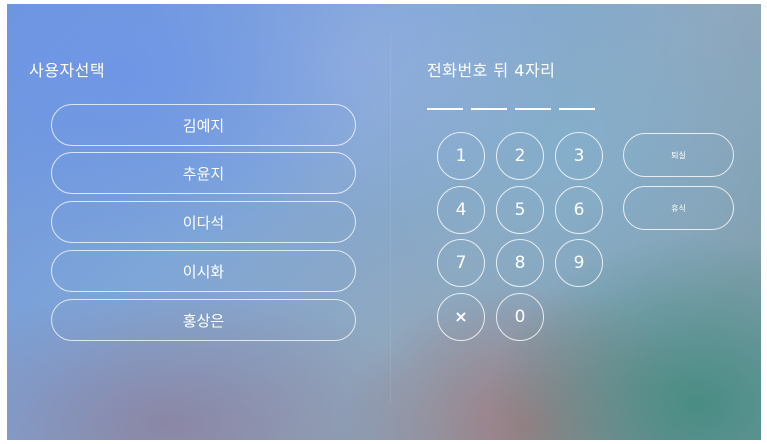 Image resolution: width=767 pixels, height=444 pixels. Describe the element at coordinates (520, 156) in the screenshot. I see `key-2: 2` at that location.